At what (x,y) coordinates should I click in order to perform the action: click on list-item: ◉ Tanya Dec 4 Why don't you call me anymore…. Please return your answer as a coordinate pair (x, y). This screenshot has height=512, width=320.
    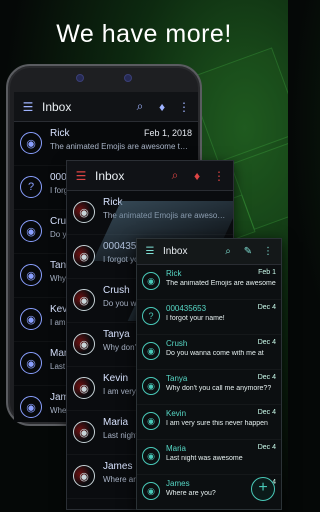
    Looking at the image, I should click on (209, 387).